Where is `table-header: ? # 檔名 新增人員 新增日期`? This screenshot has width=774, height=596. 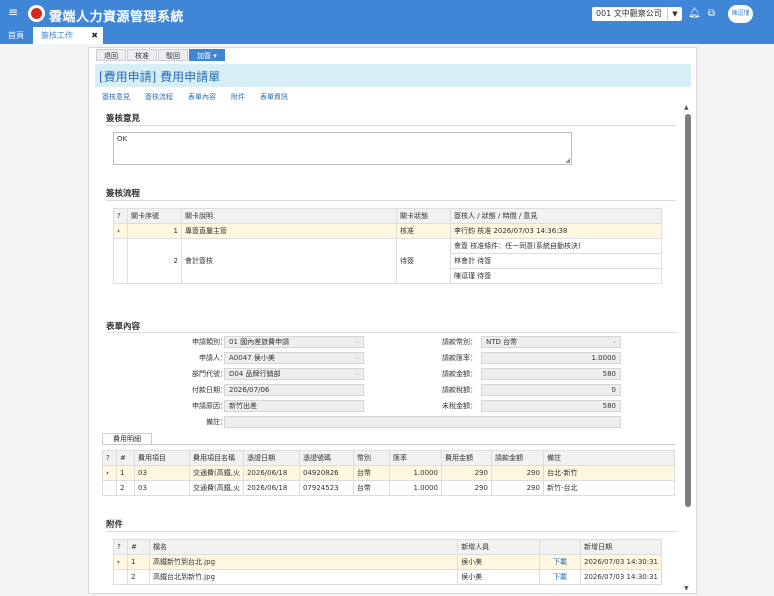
table-header: ? # 檔名 新增人員 新增日期 is located at coordinates (388, 547).